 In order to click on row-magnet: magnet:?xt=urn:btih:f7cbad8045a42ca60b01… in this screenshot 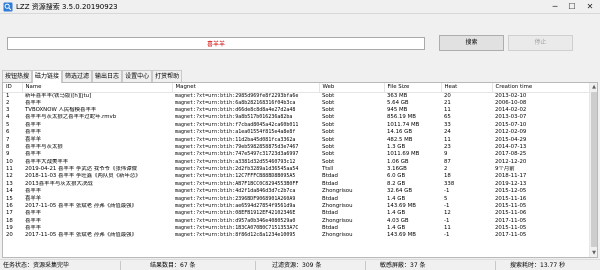, I will do `click(237, 124)`.